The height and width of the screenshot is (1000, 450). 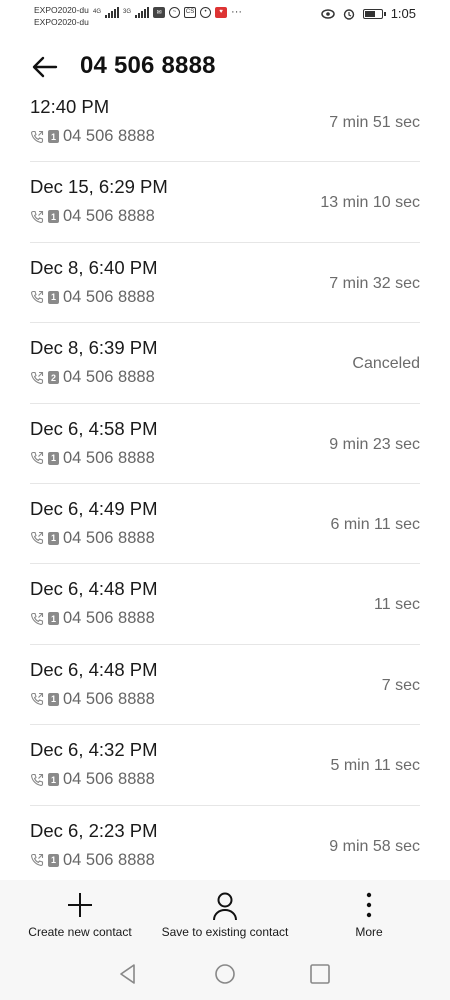 I want to click on mail-icon: ✉, so click(x=159, y=12).